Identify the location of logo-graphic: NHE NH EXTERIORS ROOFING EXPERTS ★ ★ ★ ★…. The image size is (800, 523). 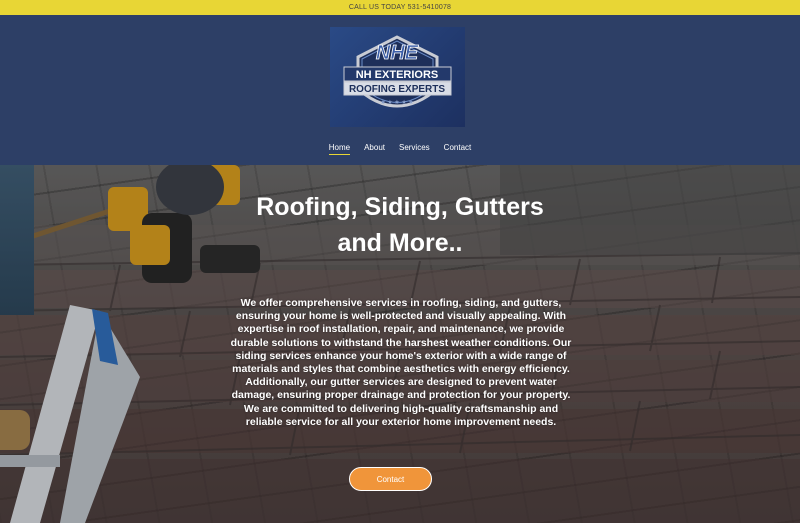
(397, 71).